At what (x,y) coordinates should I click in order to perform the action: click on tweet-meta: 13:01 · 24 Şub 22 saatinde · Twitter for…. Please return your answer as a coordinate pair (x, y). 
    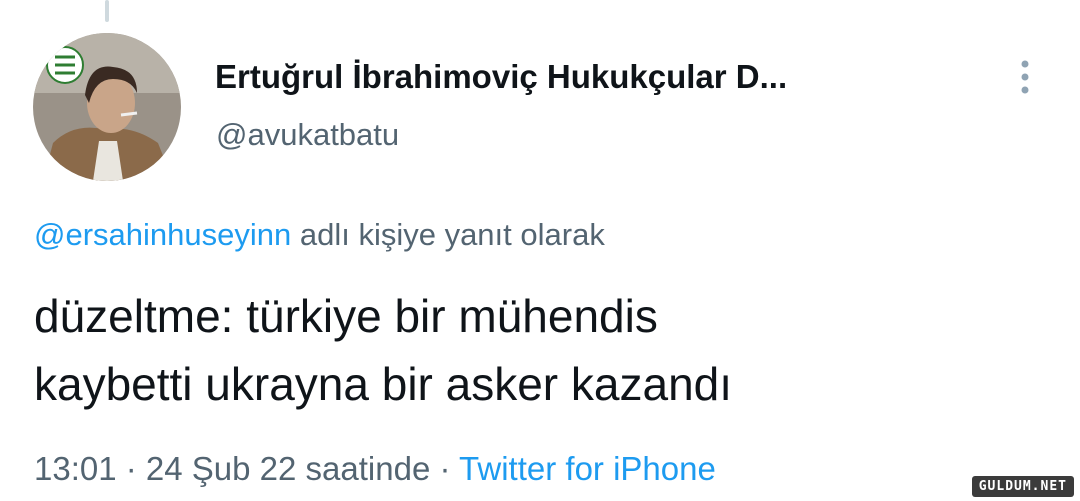
    Looking at the image, I should click on (375, 469).